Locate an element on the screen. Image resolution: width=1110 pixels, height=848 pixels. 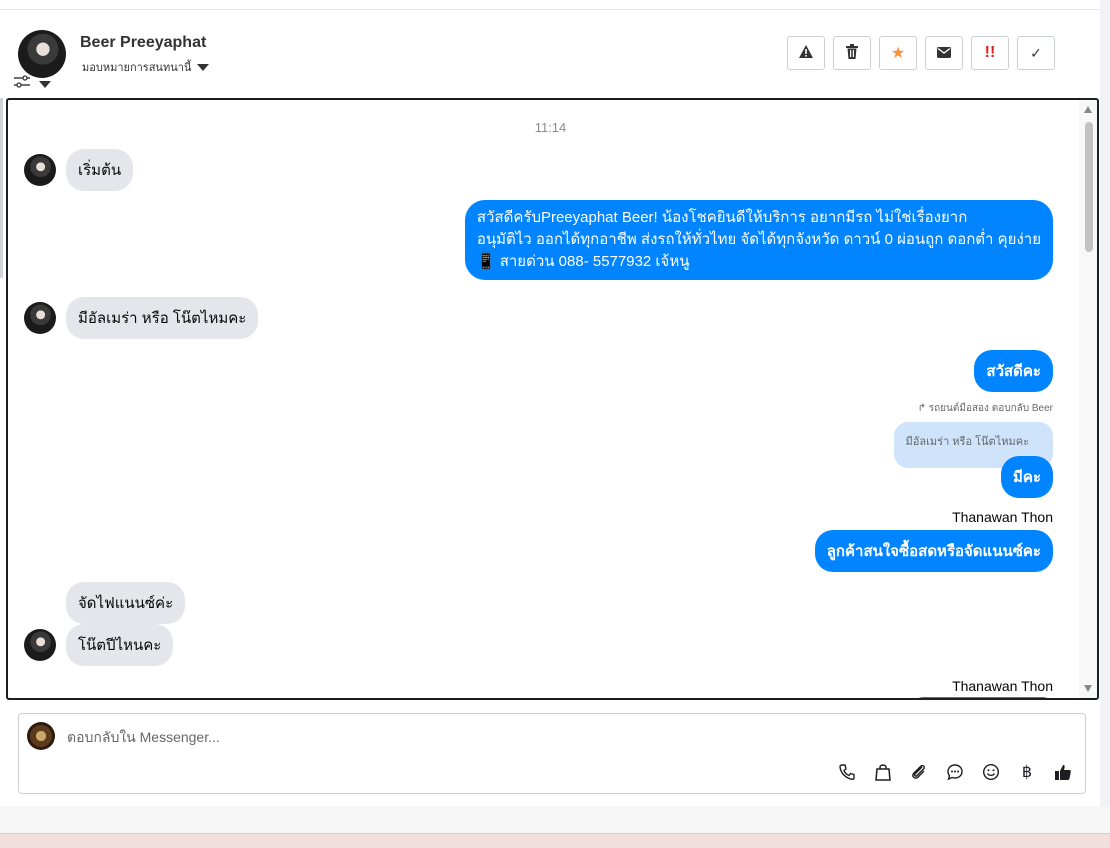
star-button: ★ is located at coordinates (898, 53).